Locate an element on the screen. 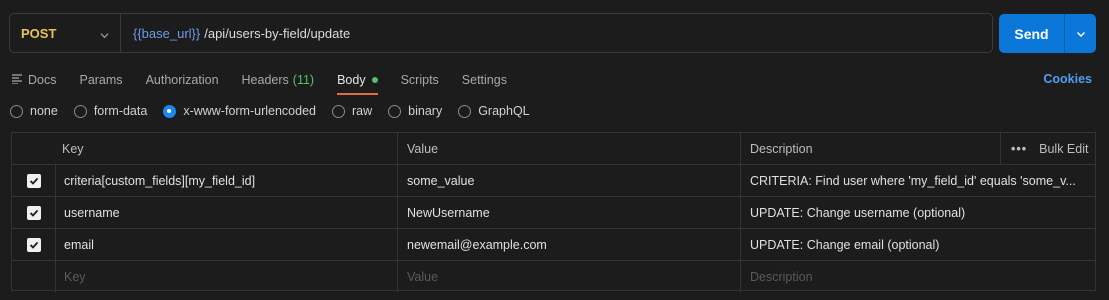 This screenshot has height=300, width=1109. description-cell: UPDATE: Change username (optional) is located at coordinates (918, 212).